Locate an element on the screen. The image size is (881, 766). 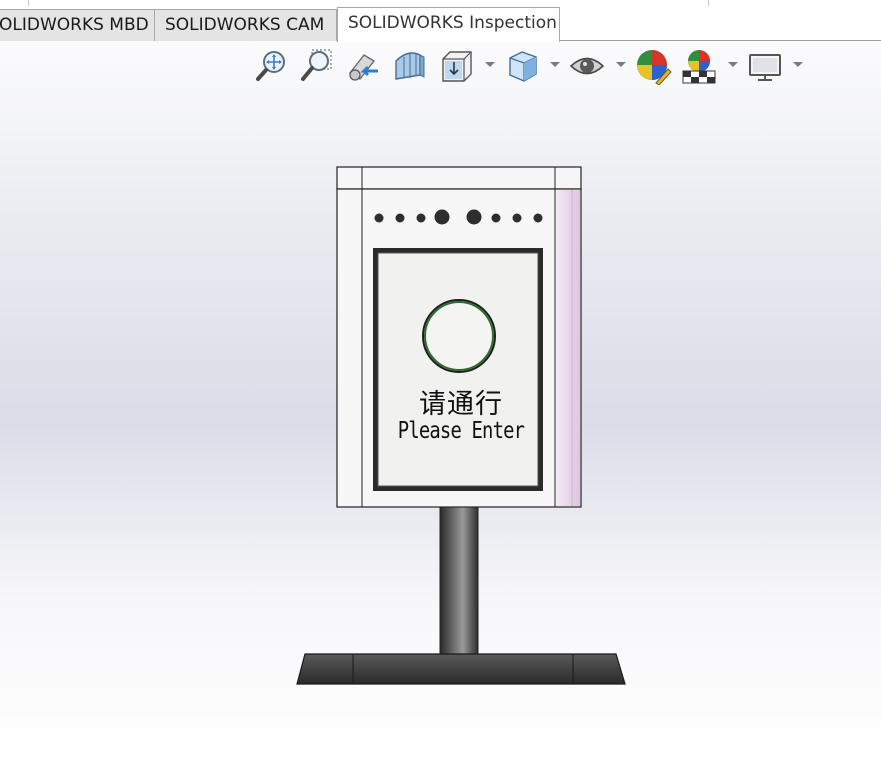
tab-solidworks-inspection: SOLIDWORKS Inspection is located at coordinates (448, 24).